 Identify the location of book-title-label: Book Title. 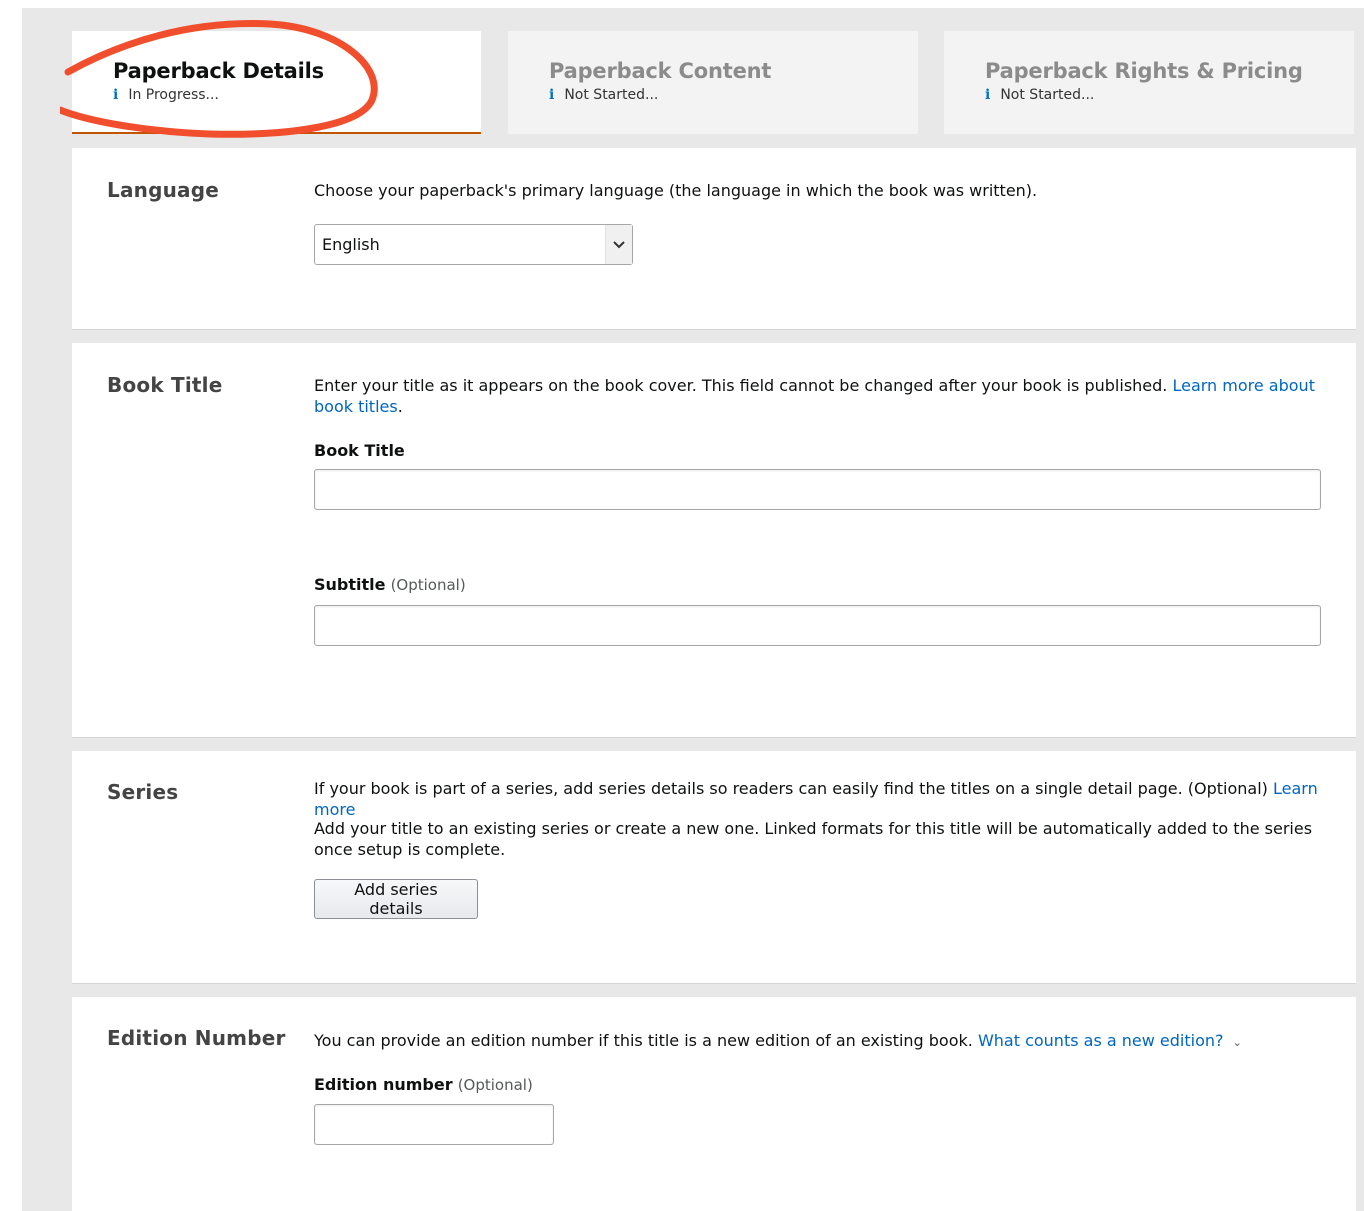
(359, 450).